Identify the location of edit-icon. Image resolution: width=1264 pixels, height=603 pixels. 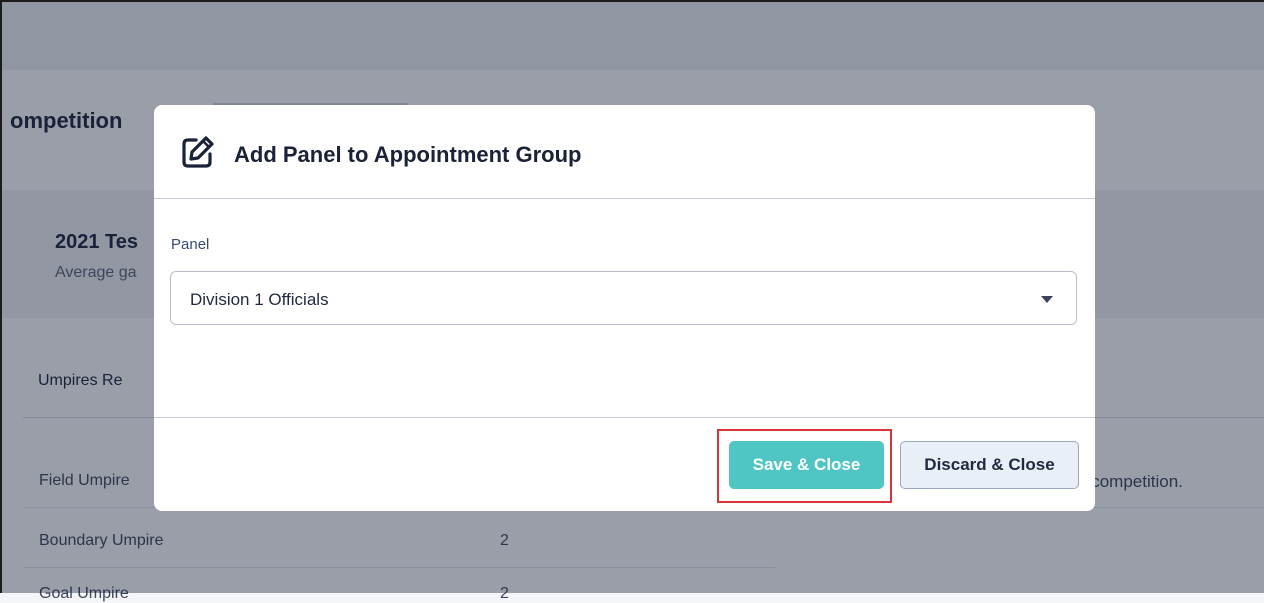
(198, 152).